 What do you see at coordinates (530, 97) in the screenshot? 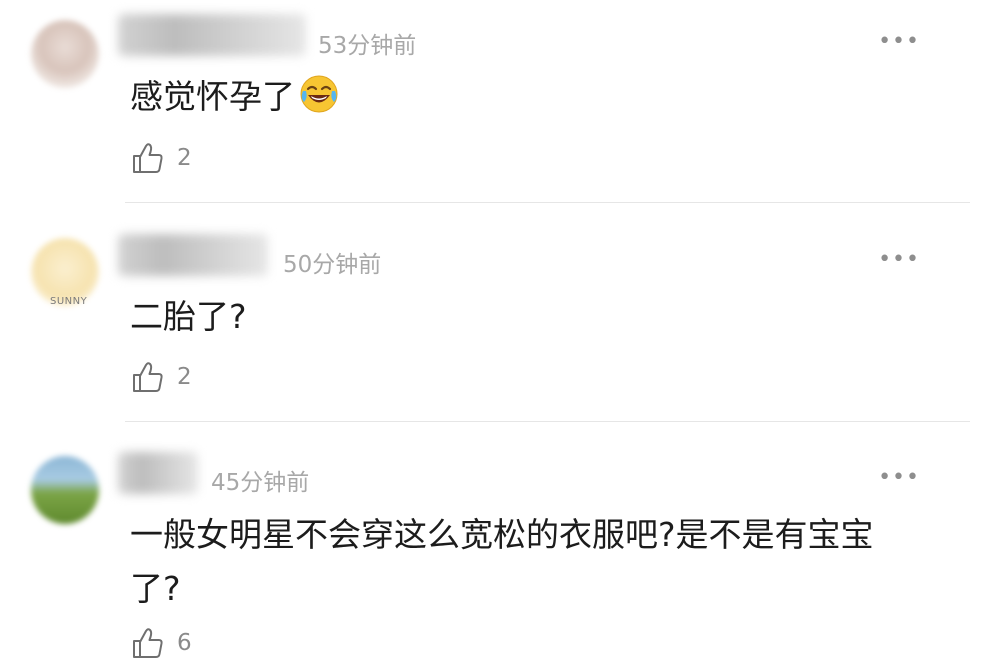
I see `comment-text-container: 感觉怀孕了` at bounding box center [530, 97].